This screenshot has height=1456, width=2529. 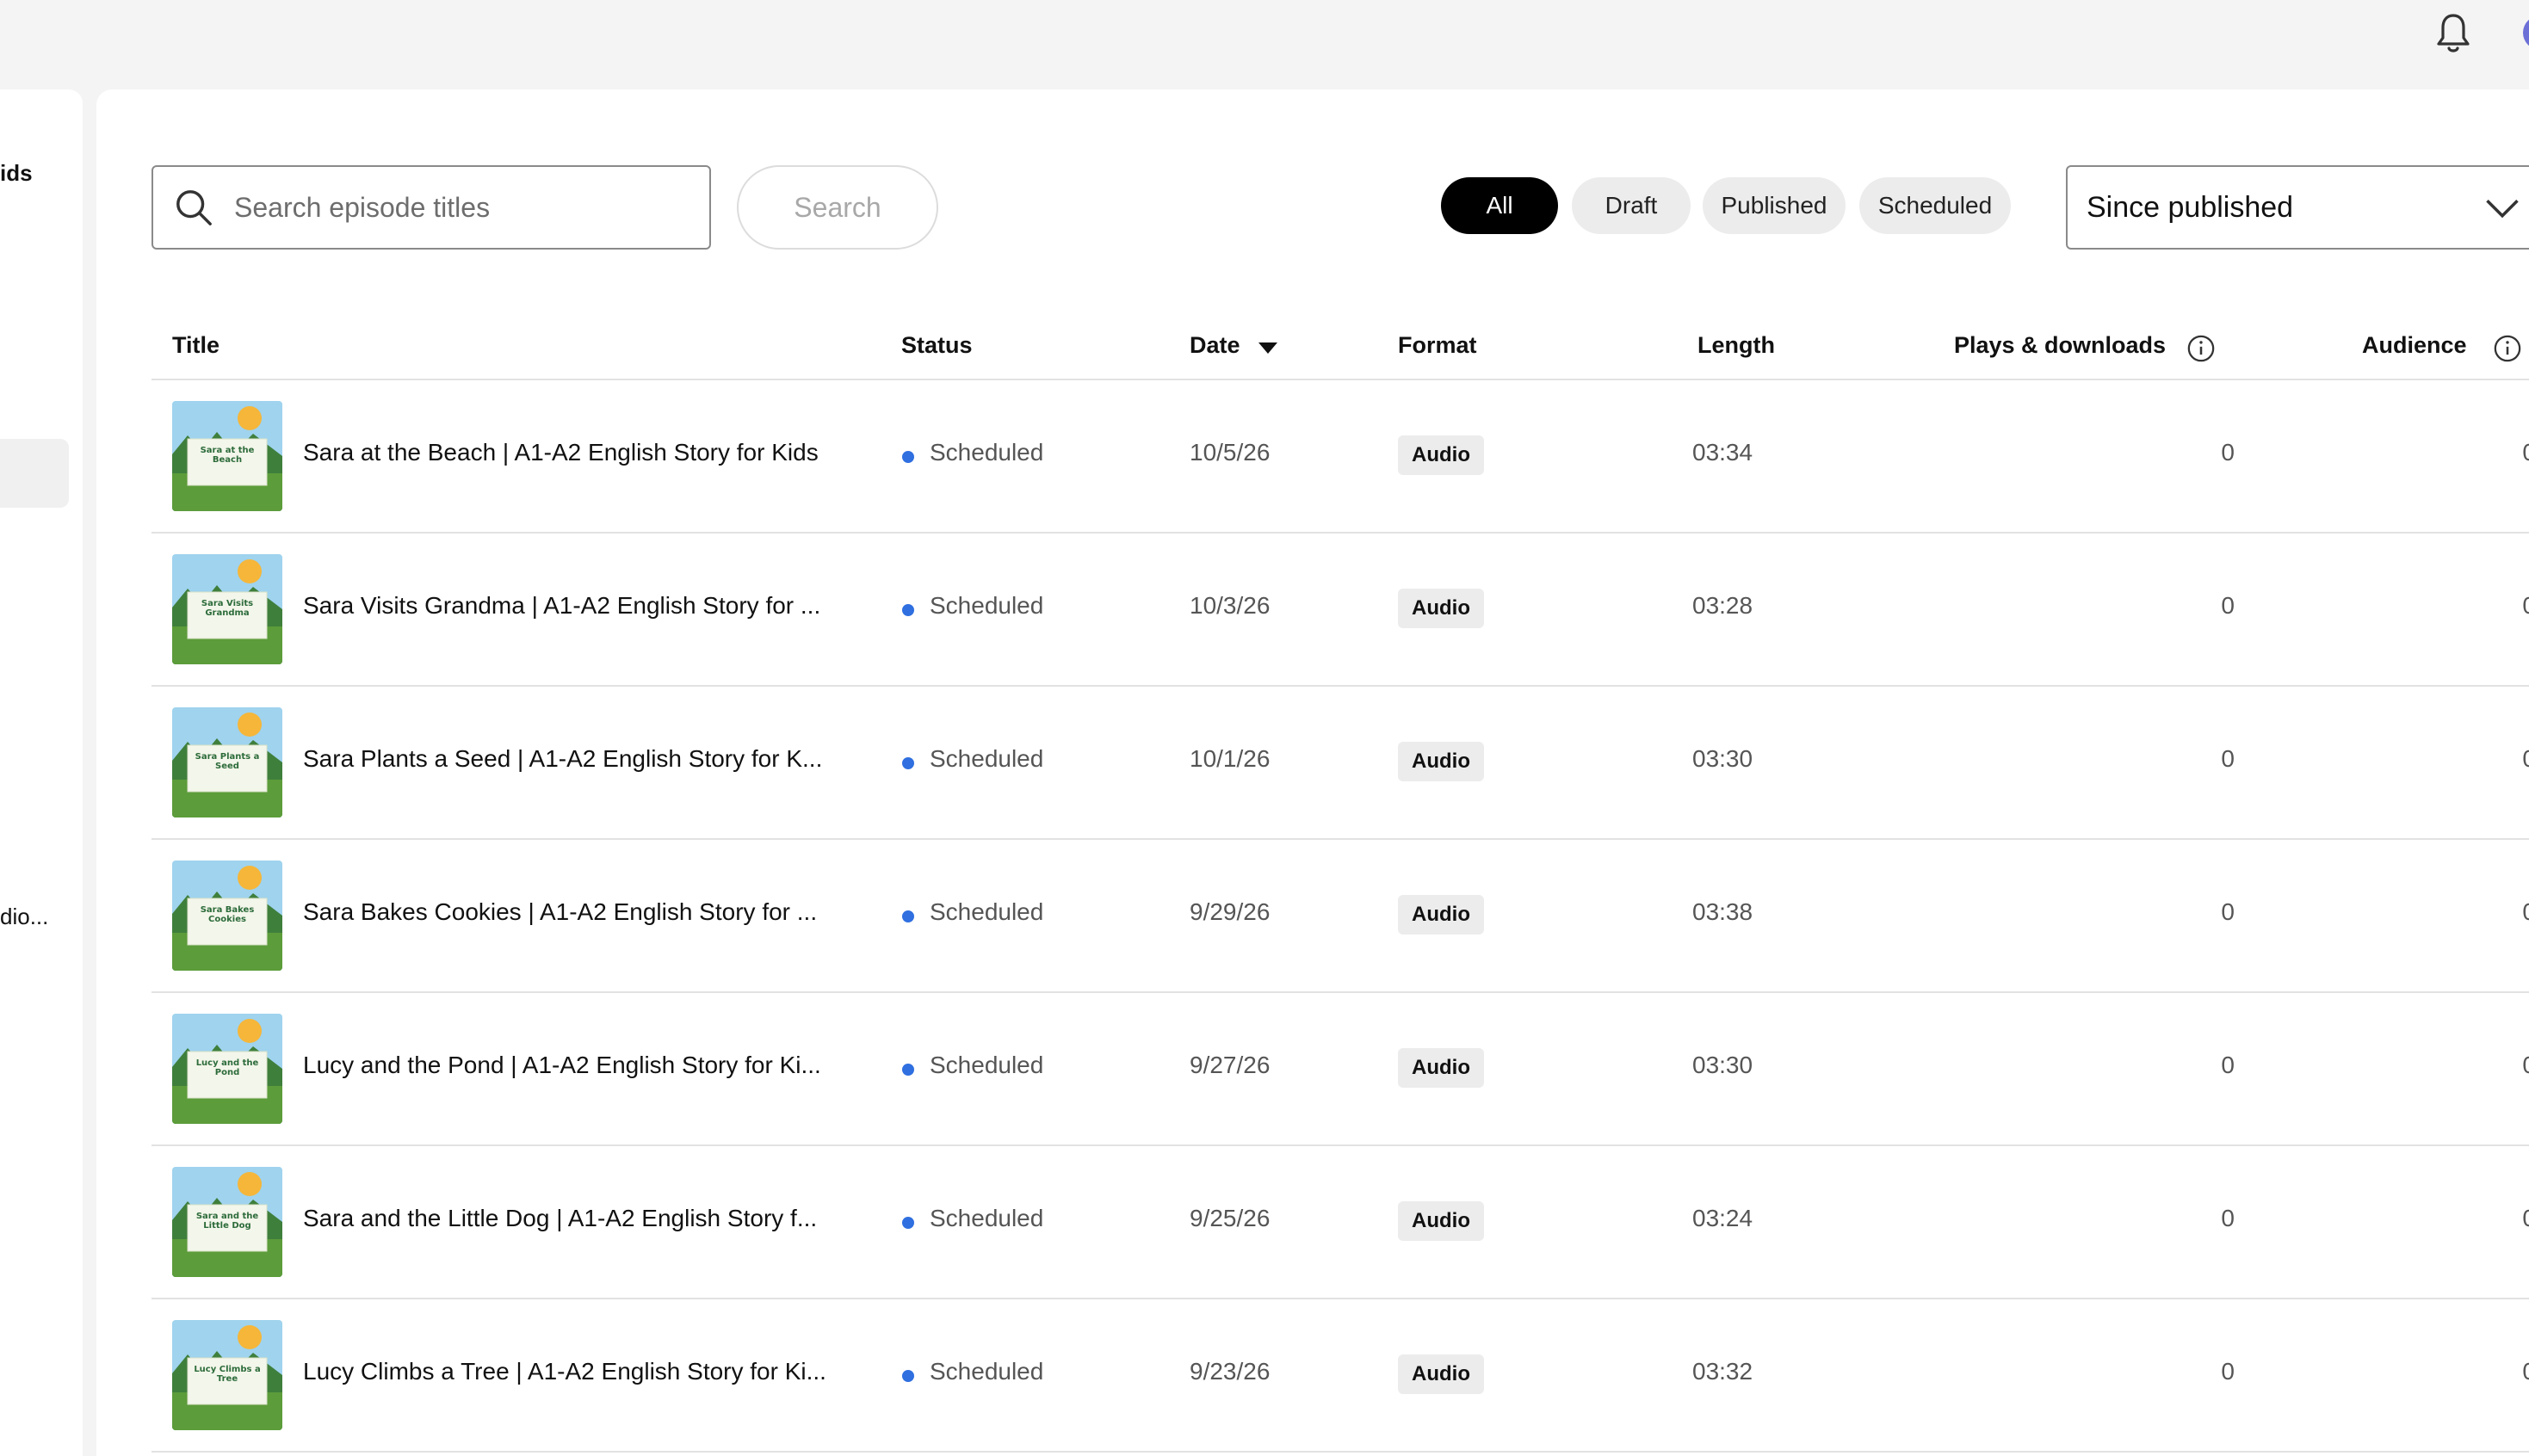 I want to click on column-format: Format, so click(x=1437, y=346).